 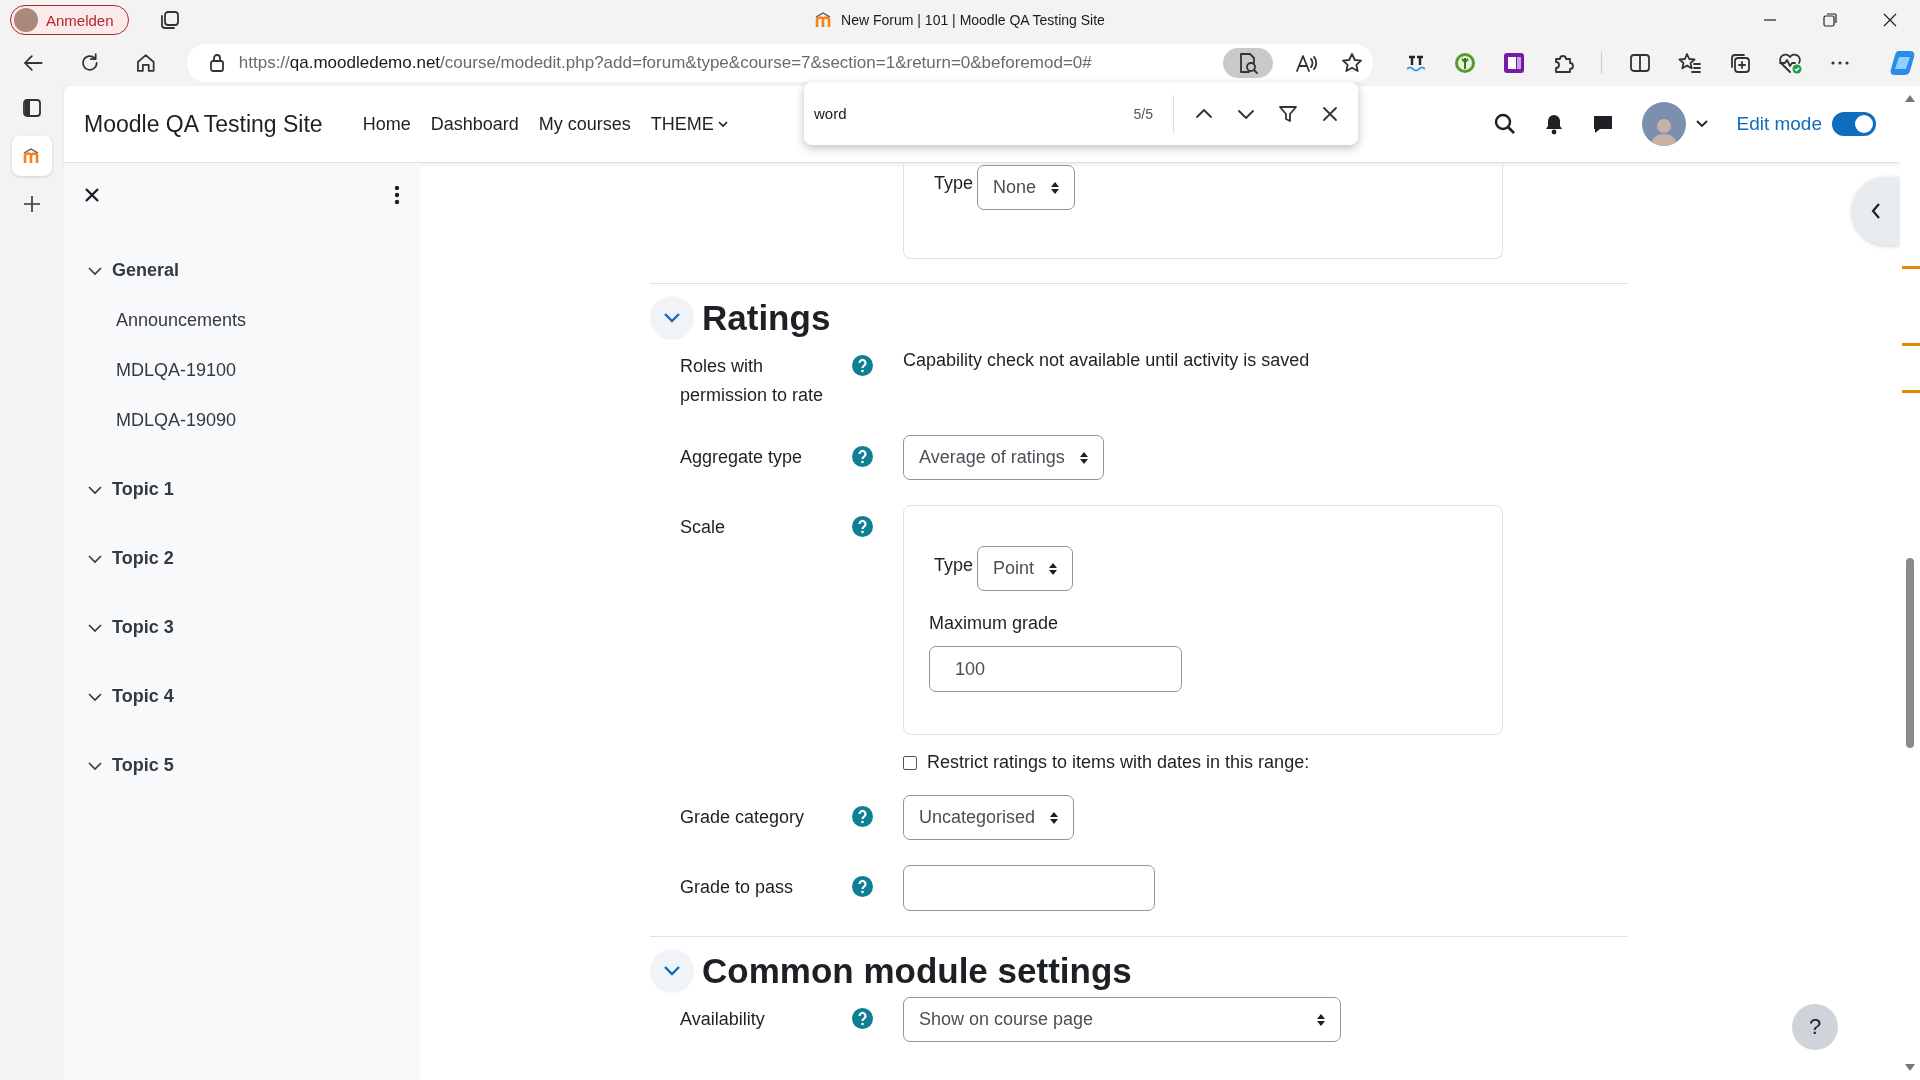 I want to click on input-field: 100, so click(x=1055, y=669).